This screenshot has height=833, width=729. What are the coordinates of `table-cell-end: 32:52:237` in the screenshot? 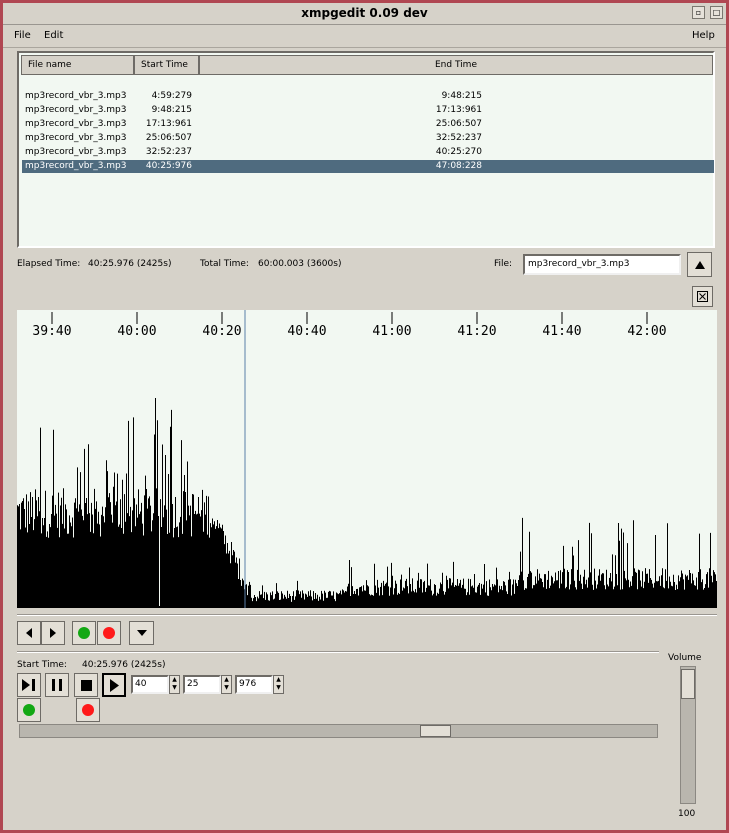 It's located at (458, 138).